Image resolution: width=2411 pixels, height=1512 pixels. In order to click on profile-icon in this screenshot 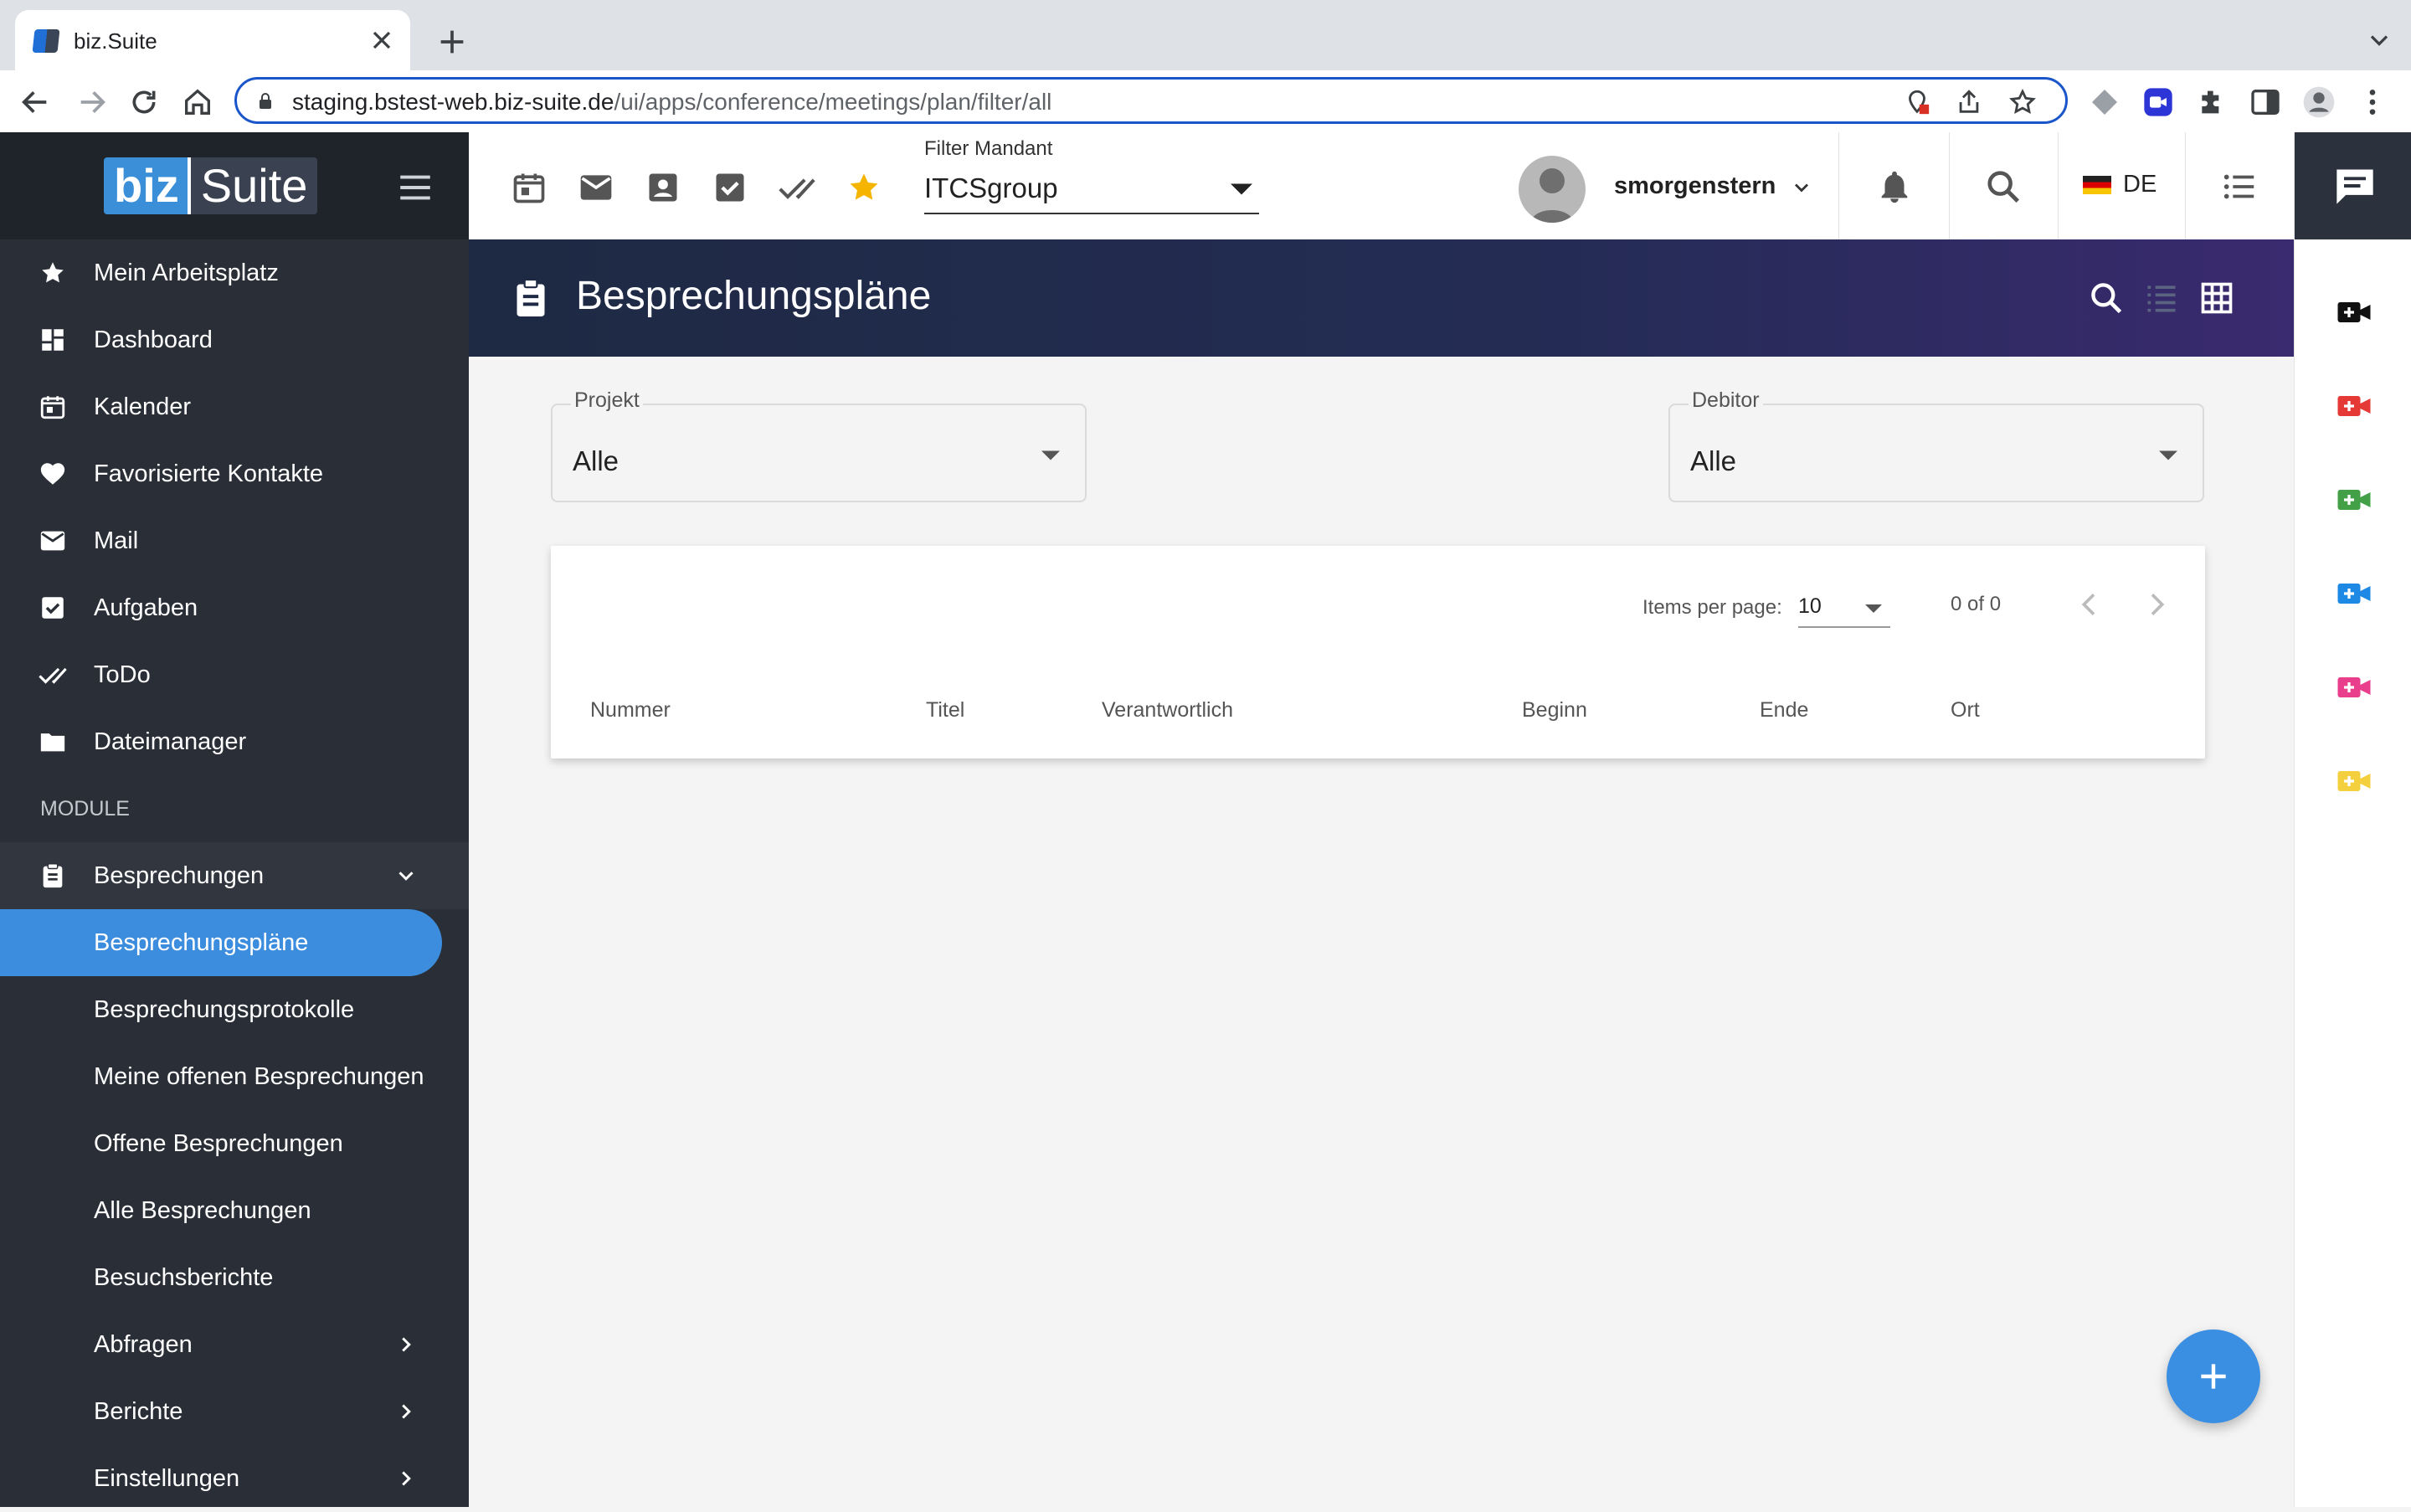, I will do `click(2319, 102)`.